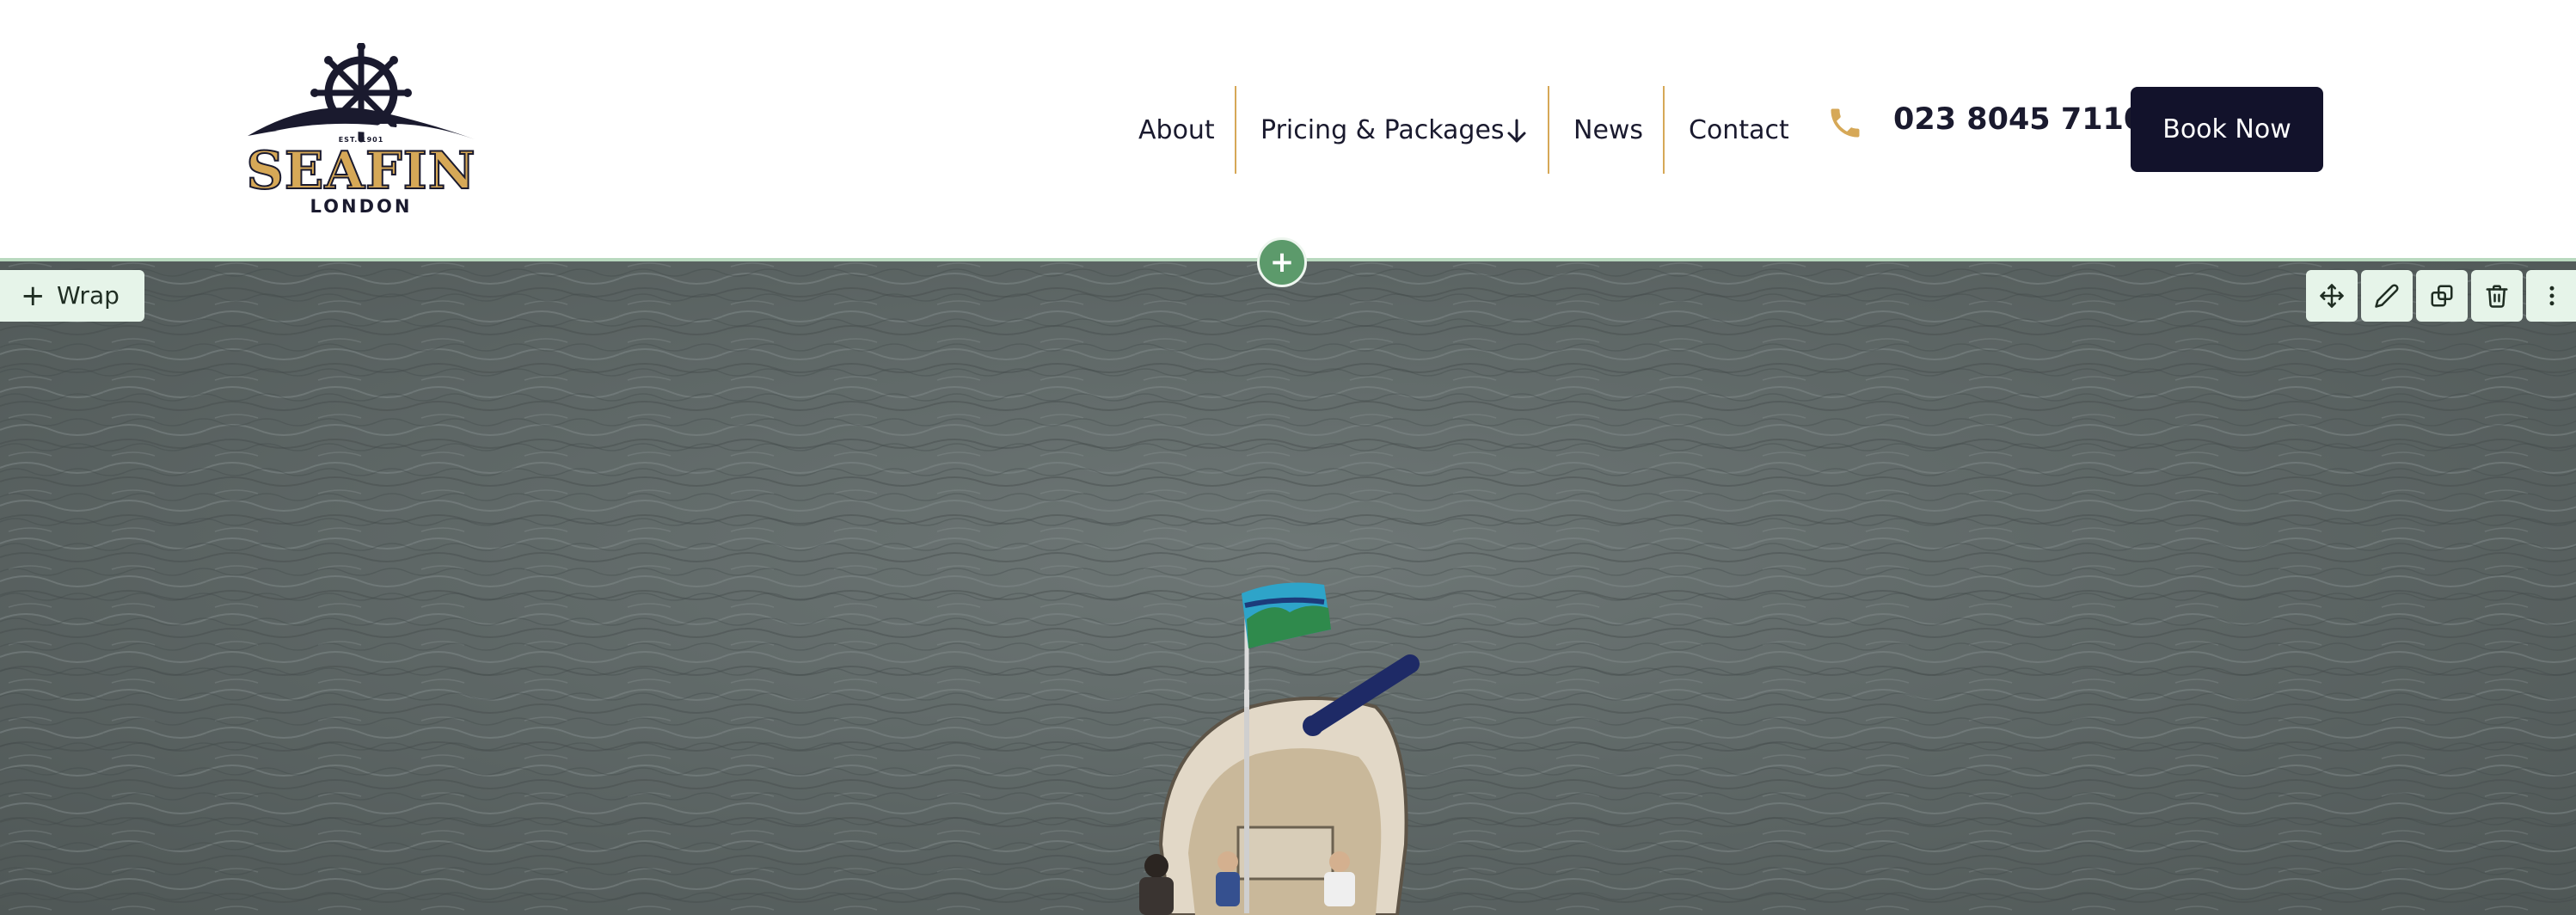  What do you see at coordinates (361, 206) in the screenshot?
I see `logo-subtitle: LONDON` at bounding box center [361, 206].